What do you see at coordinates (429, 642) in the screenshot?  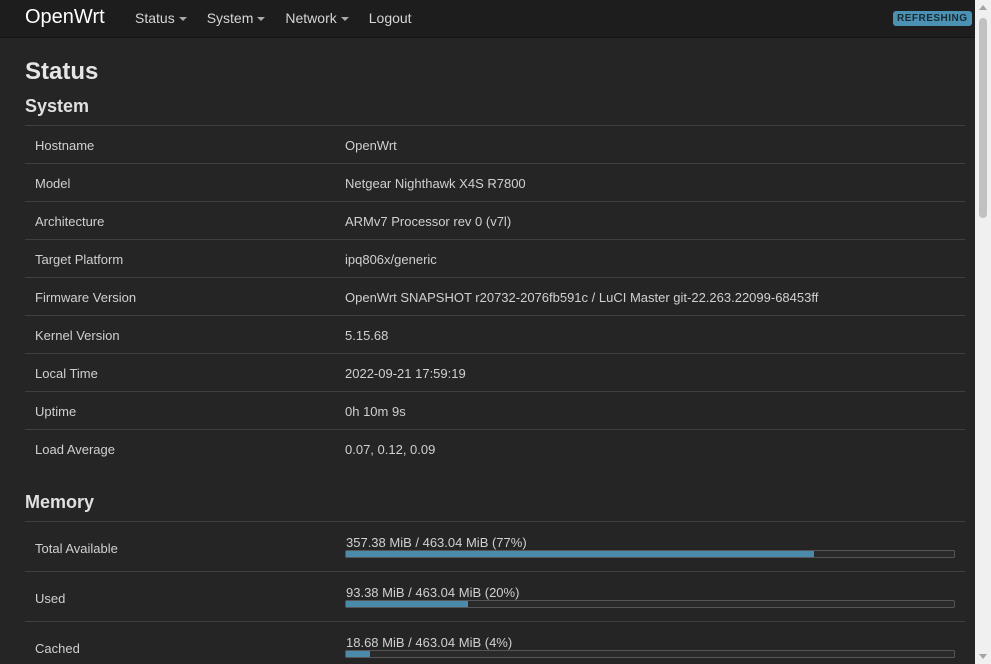 I see `memory-bar-text: 18.68 MiB / 463.04 MiB (4%)` at bounding box center [429, 642].